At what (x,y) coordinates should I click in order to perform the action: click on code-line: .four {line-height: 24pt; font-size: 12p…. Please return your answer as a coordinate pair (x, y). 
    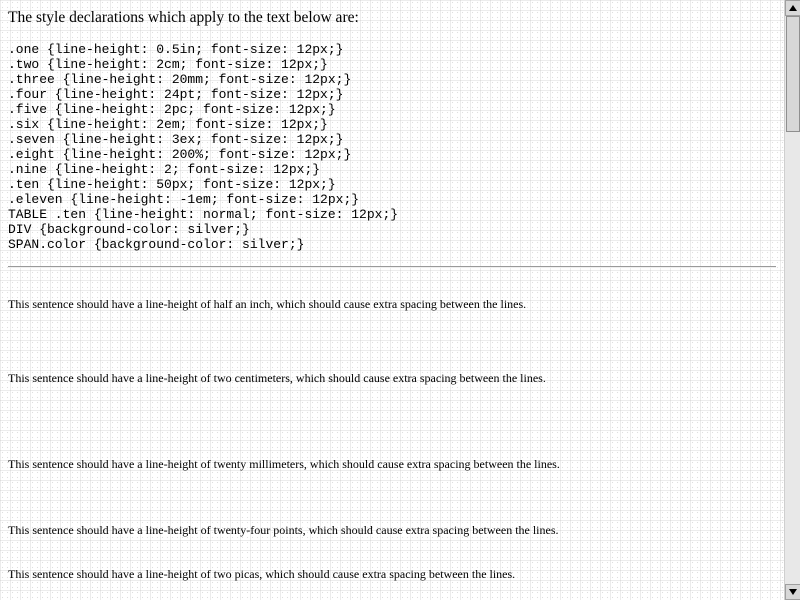
    Looking at the image, I should click on (176, 94).